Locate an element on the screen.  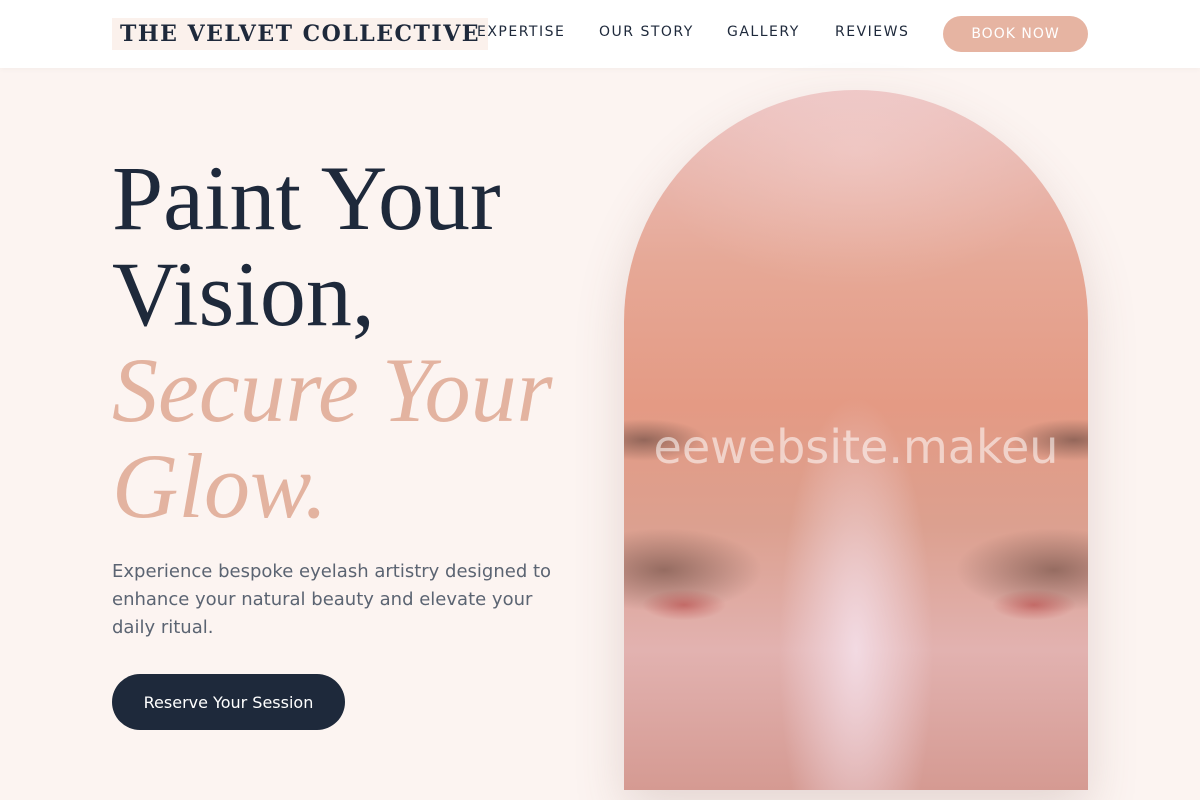
hero-title-line-1: Paint Your is located at coordinates (306, 198).